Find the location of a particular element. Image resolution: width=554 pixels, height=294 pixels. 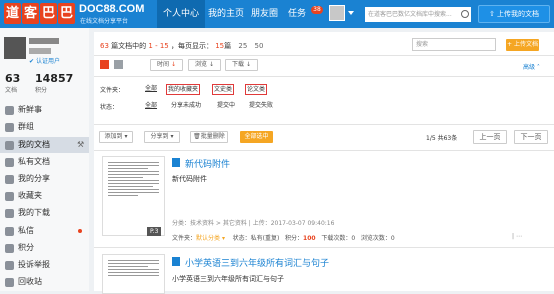

stat-points-count: 14857 is located at coordinates (54, 78).